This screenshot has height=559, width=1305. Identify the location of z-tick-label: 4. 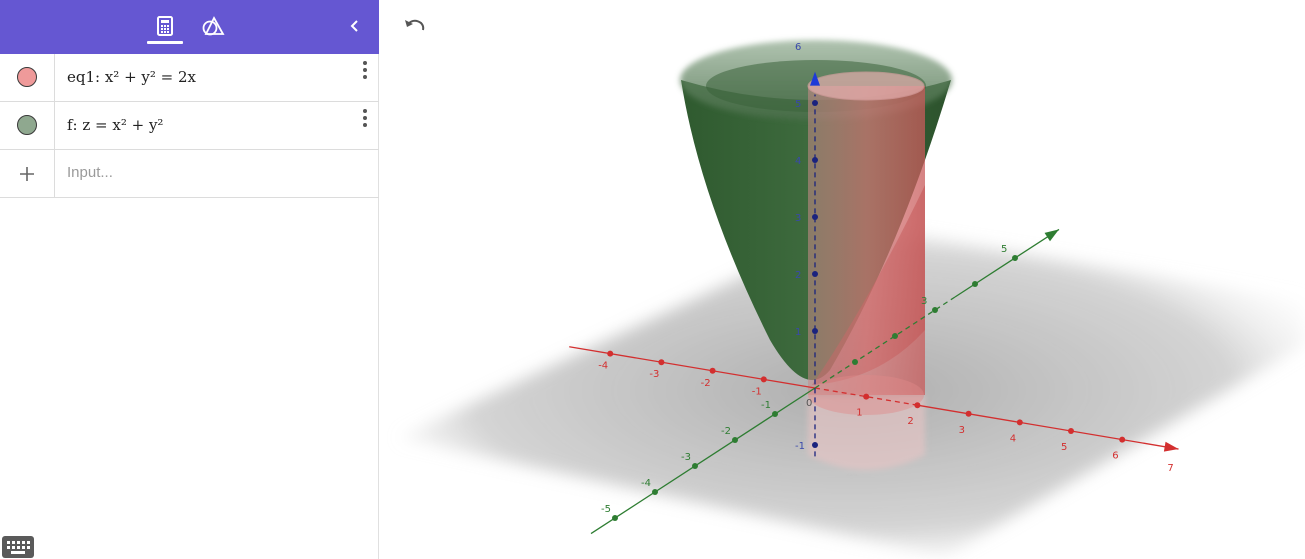
(798, 161).